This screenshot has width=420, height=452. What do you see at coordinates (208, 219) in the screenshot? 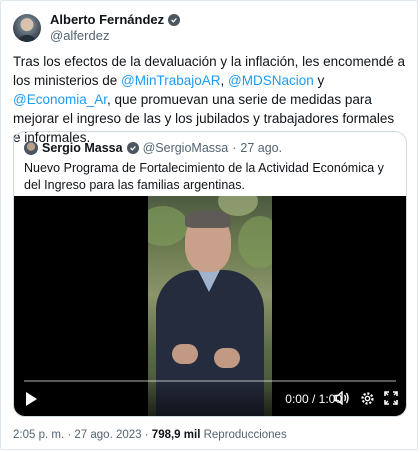
I see `speaker-hair` at bounding box center [208, 219].